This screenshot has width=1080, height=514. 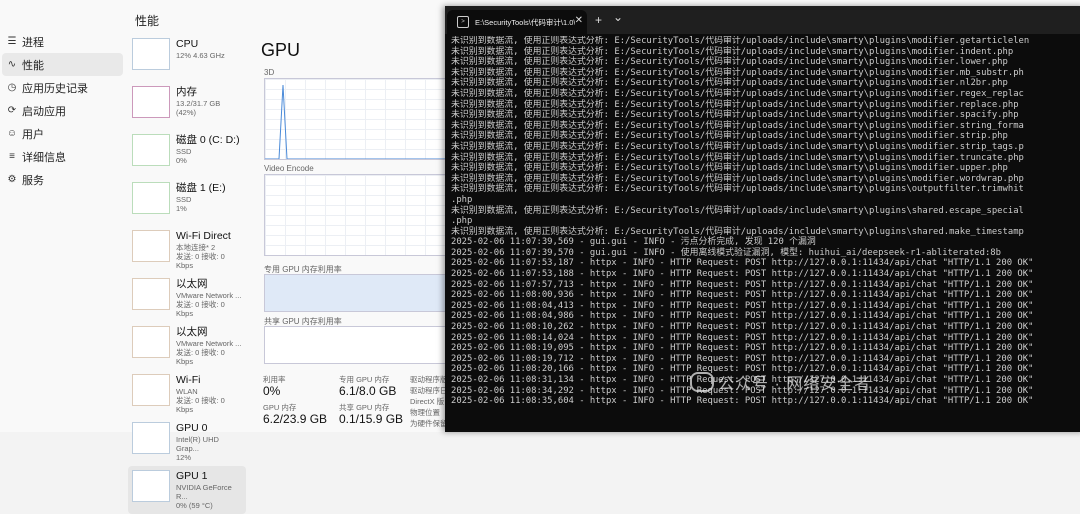 I want to click on device-memory: 内存 13.2/31.7 GB (42%), so click(x=187, y=106).